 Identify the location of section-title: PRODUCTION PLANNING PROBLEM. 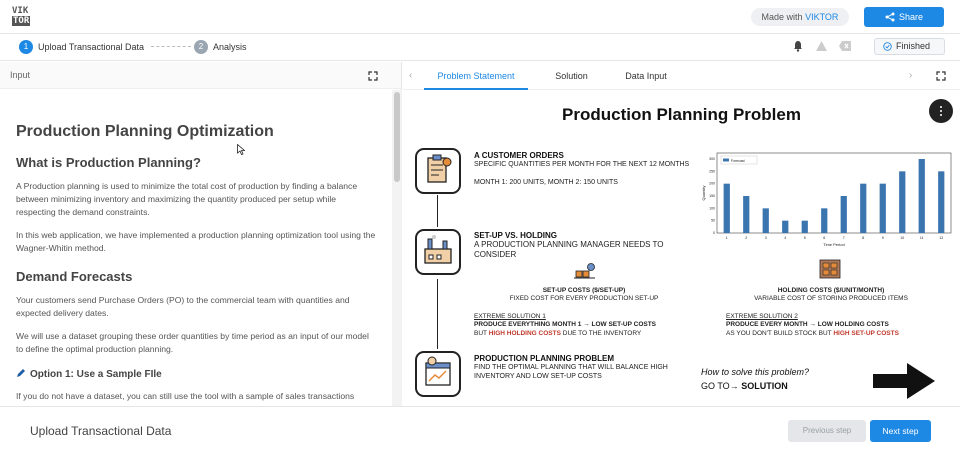
(544, 358).